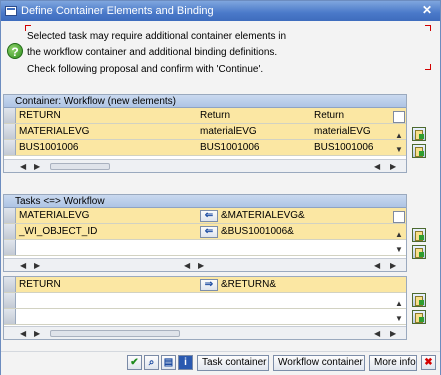 The height and width of the screenshot is (375, 441). What do you see at coordinates (168, 362) in the screenshot?
I see `trash-icon: ▤` at bounding box center [168, 362].